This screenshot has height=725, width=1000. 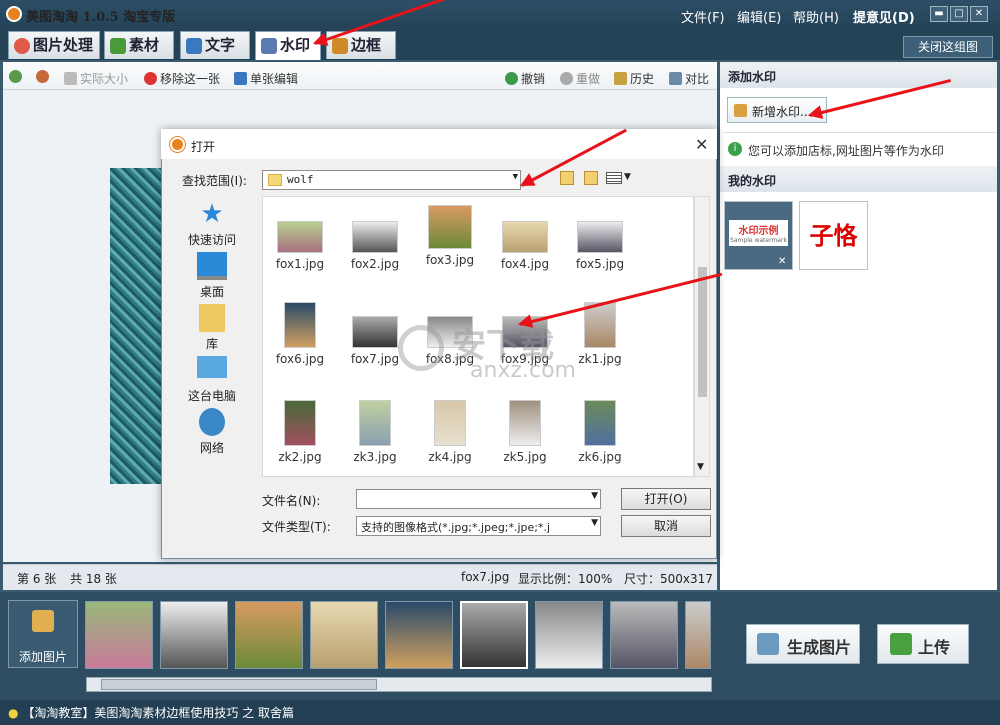 I want to click on tab-text: 文字, so click(x=215, y=45).